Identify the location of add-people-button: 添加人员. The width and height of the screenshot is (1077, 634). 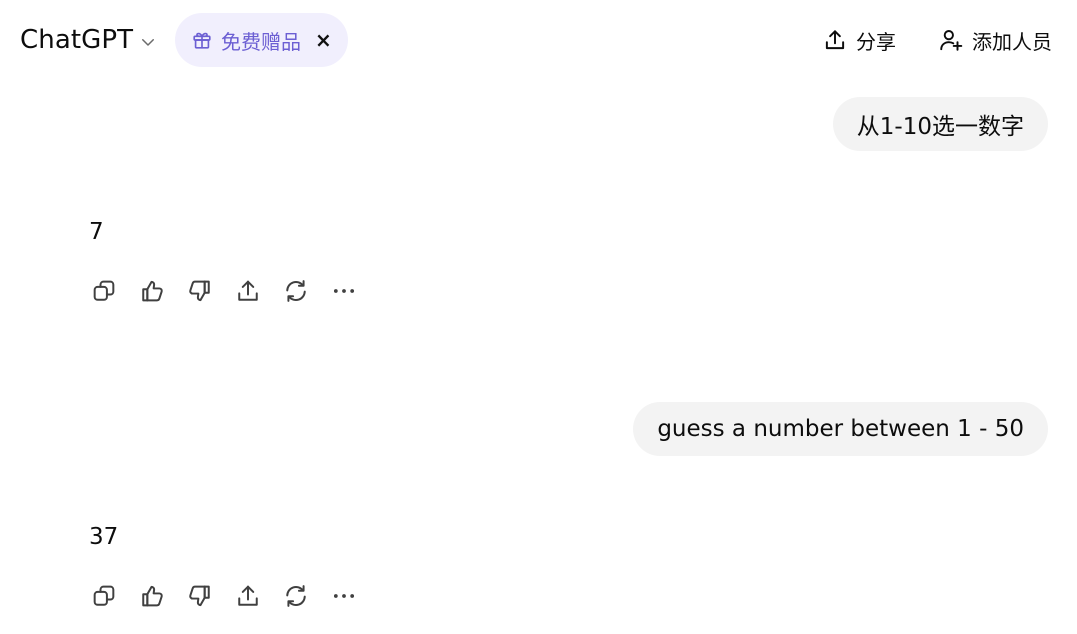
(995, 40).